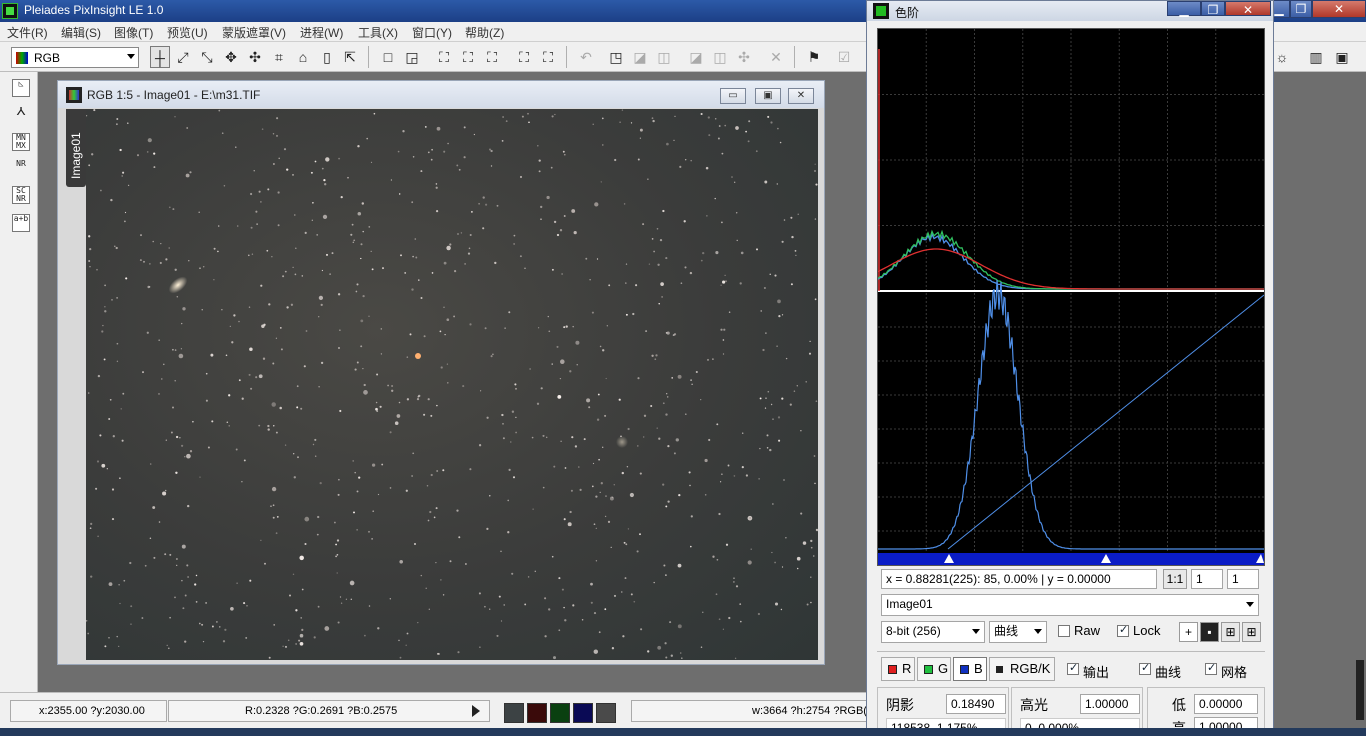 The width and height of the screenshot is (1366, 736). What do you see at coordinates (388, 57) in the screenshot?
I see `fit-window-icon: □` at bounding box center [388, 57].